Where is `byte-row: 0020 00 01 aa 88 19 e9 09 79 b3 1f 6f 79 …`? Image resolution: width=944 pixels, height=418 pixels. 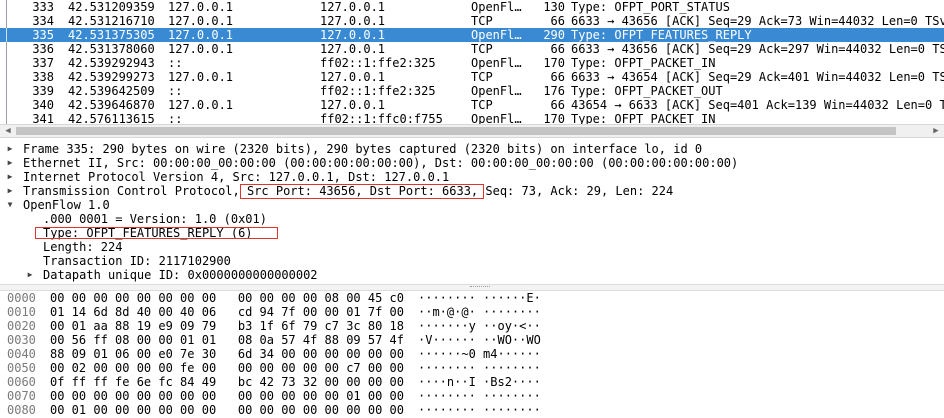
byte-row: 0020 00 01 aa 88 19 e9 09 79 b3 1f 6f 79 … is located at coordinates (472, 326).